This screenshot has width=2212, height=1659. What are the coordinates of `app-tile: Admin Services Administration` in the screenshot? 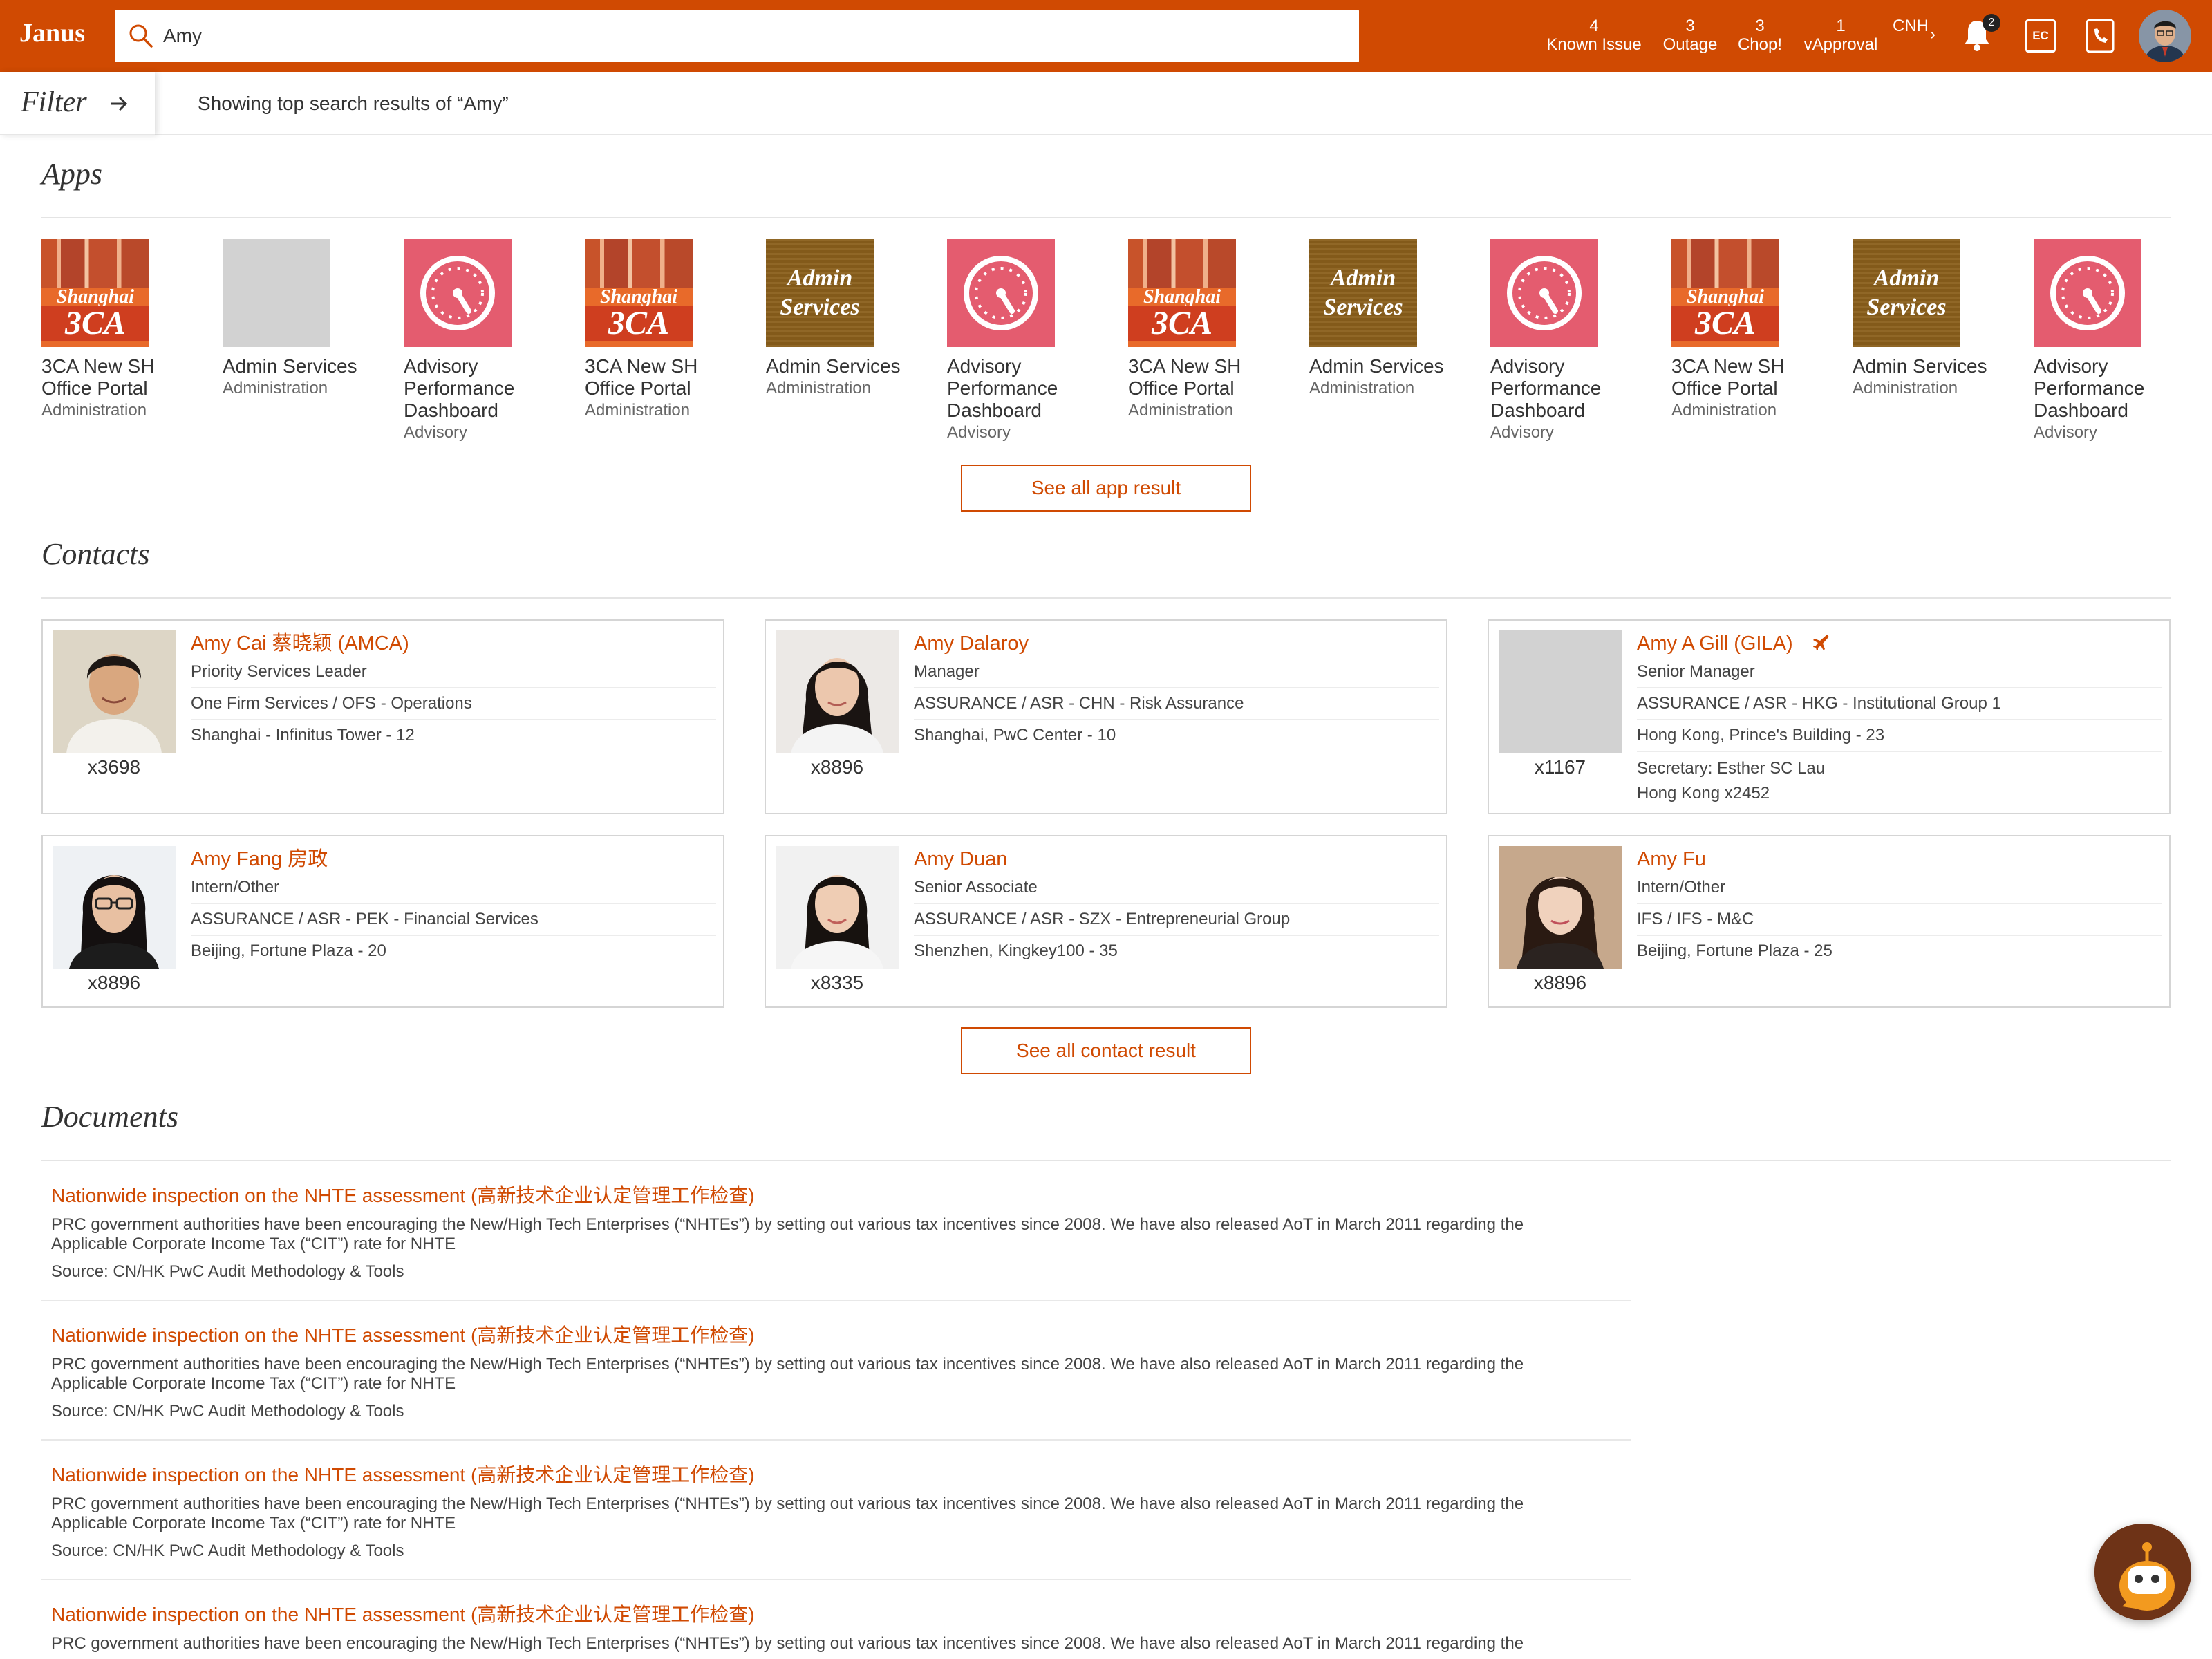 It's located at (306, 320).